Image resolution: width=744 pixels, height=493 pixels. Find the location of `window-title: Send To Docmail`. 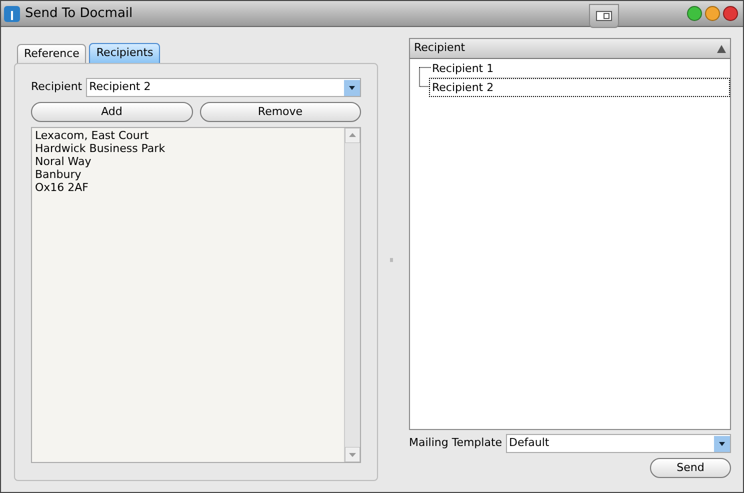

window-title: Send To Docmail is located at coordinates (79, 13).